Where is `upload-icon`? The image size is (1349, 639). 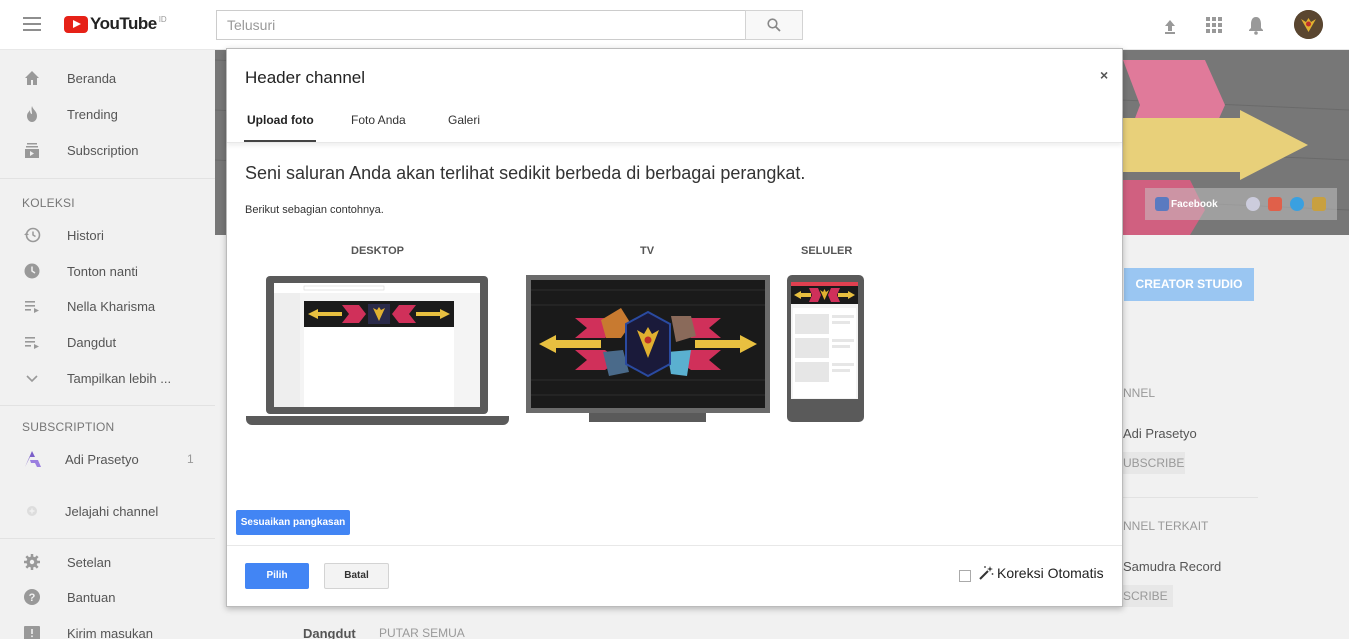 upload-icon is located at coordinates (1170, 25).